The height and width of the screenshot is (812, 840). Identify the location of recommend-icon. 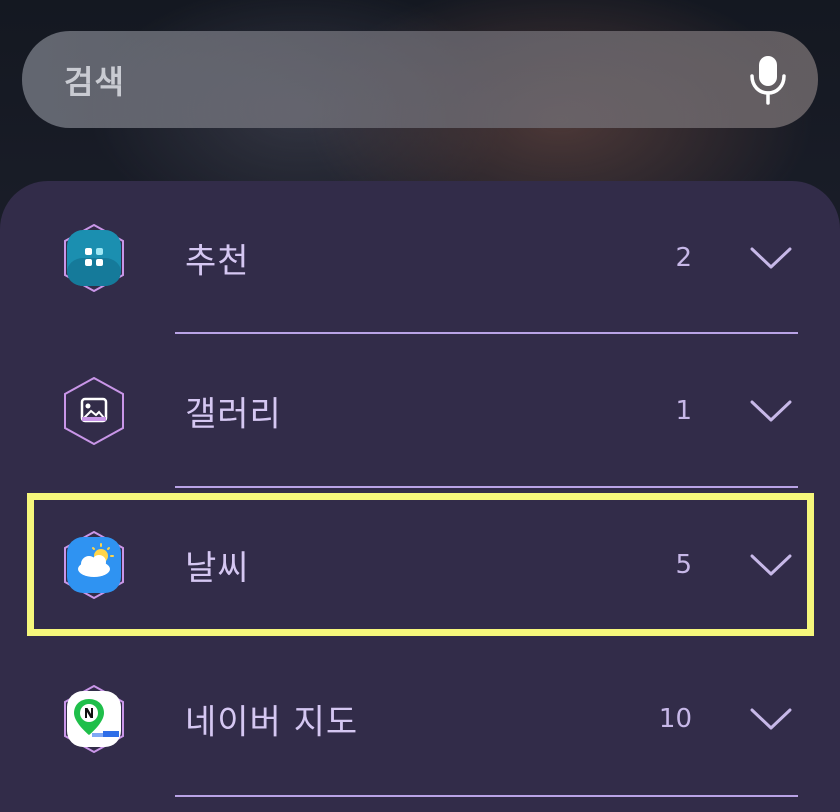
(94, 258).